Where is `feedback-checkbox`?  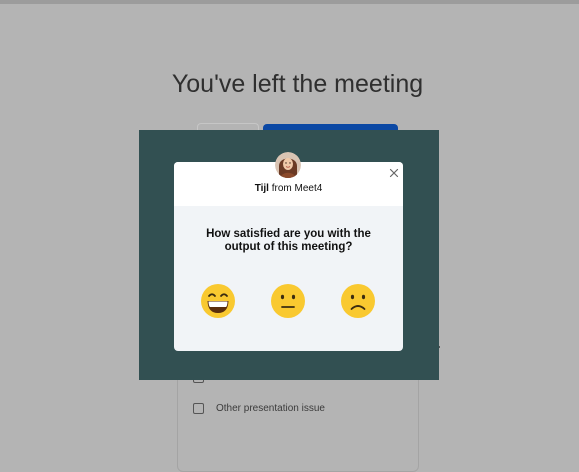
feedback-checkbox is located at coordinates (198, 408).